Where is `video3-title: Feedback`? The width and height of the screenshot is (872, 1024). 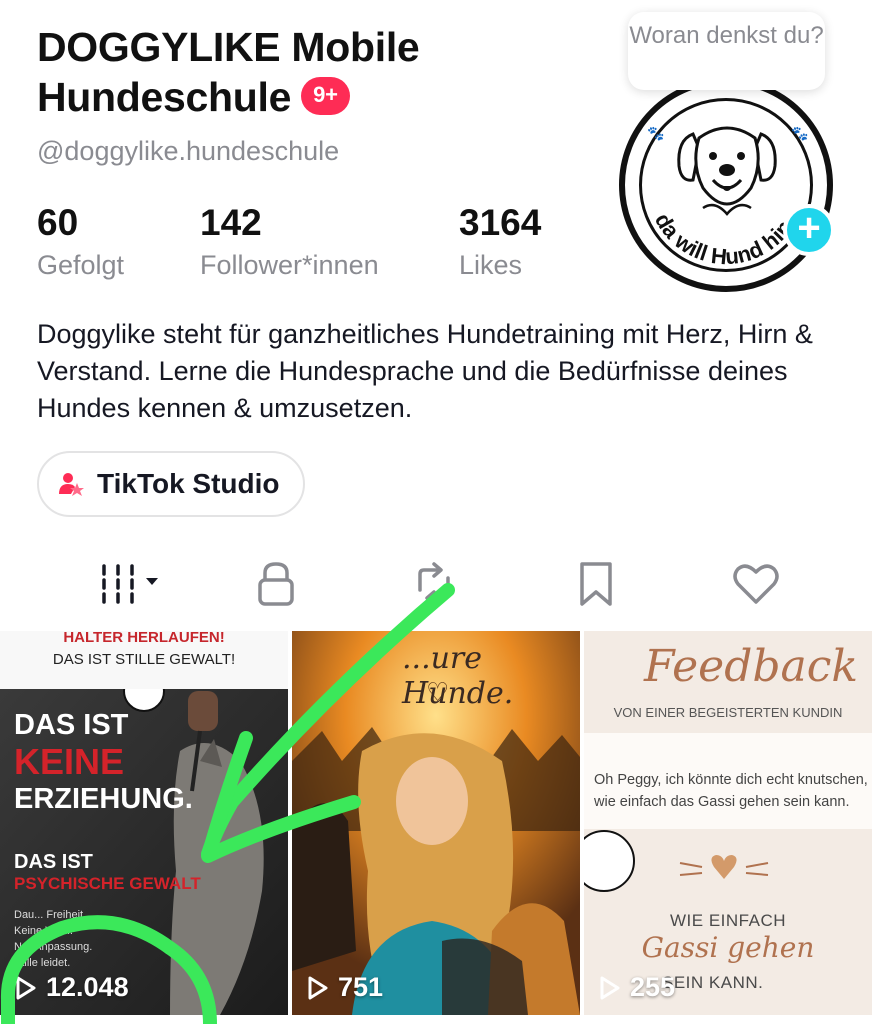 video3-title: Feedback is located at coordinates (751, 666).